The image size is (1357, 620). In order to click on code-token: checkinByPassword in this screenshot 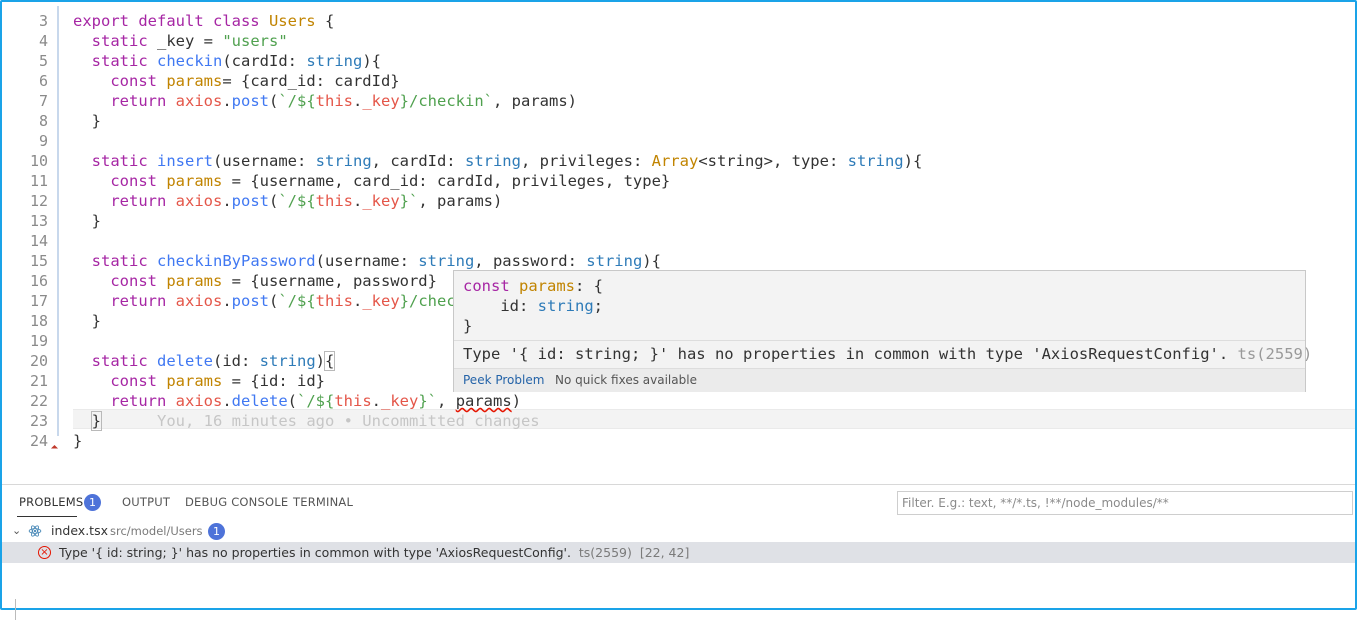, I will do `click(236, 261)`.